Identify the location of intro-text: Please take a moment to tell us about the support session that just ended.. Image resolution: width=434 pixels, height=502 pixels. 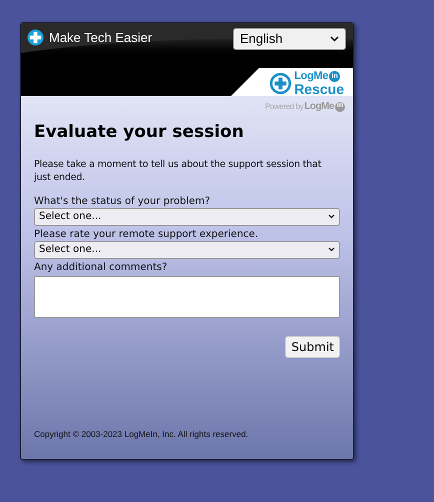
(178, 171).